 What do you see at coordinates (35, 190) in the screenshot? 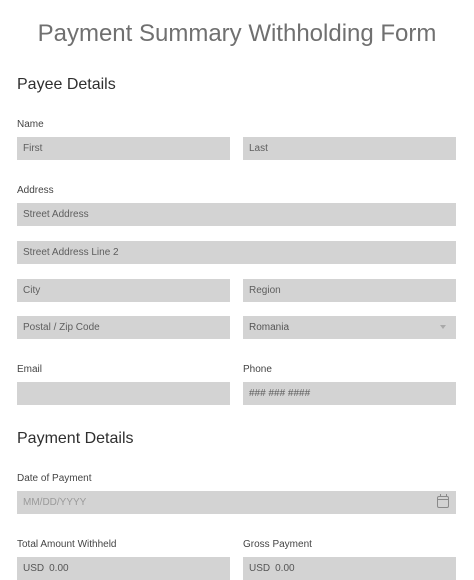
I see `address-label: Address` at bounding box center [35, 190].